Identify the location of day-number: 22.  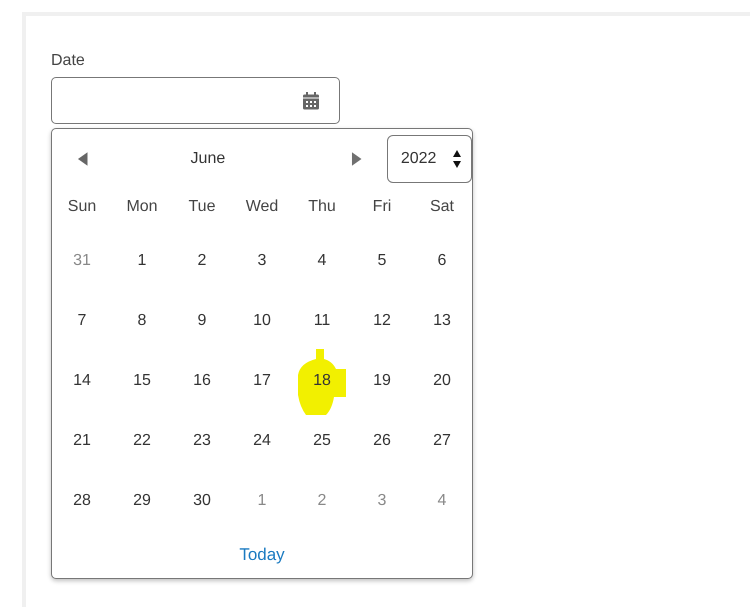
(142, 441).